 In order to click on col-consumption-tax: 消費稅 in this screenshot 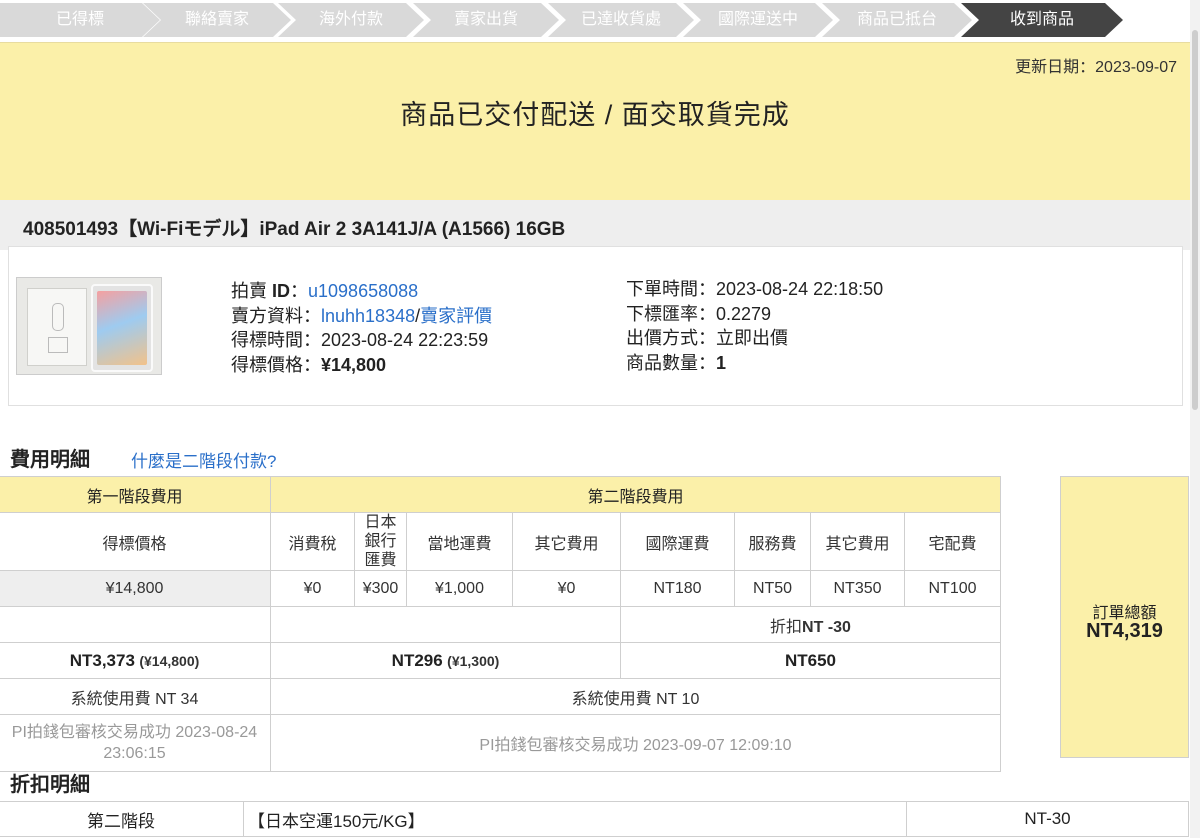, I will do `click(312, 541)`.